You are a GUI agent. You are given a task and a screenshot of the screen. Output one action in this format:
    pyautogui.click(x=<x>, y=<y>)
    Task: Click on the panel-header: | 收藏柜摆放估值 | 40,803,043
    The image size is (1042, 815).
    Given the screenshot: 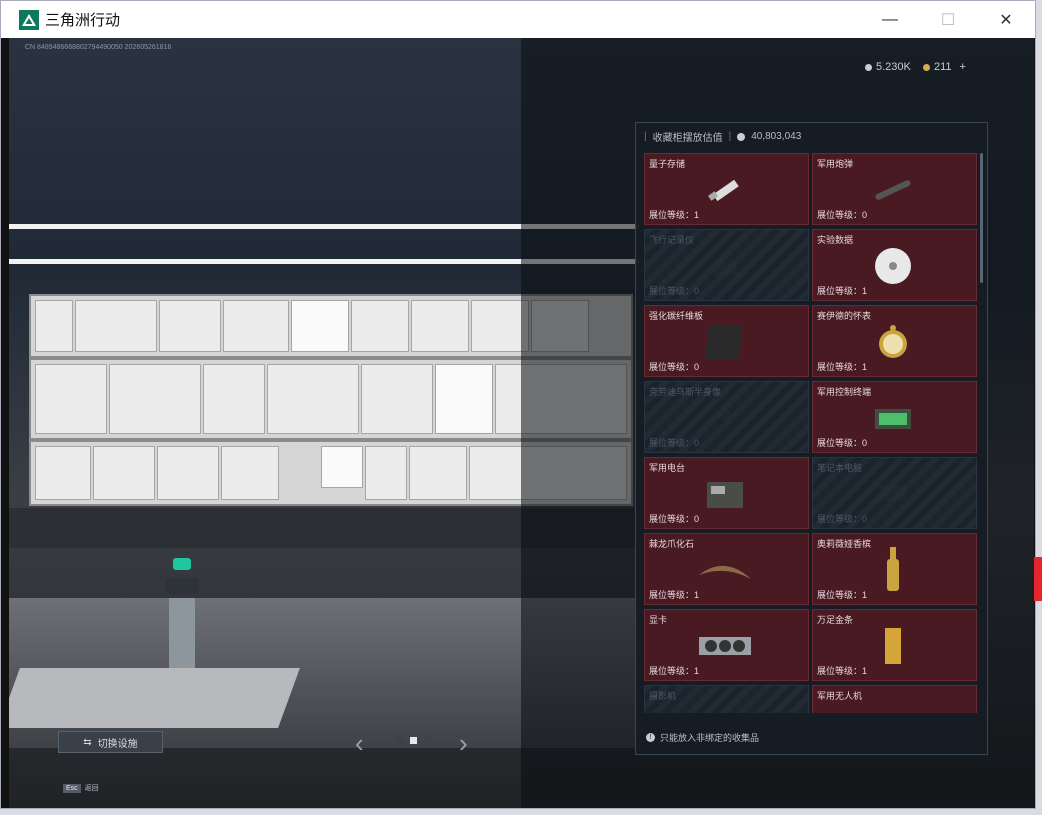 What is the action you would take?
    pyautogui.click(x=723, y=137)
    